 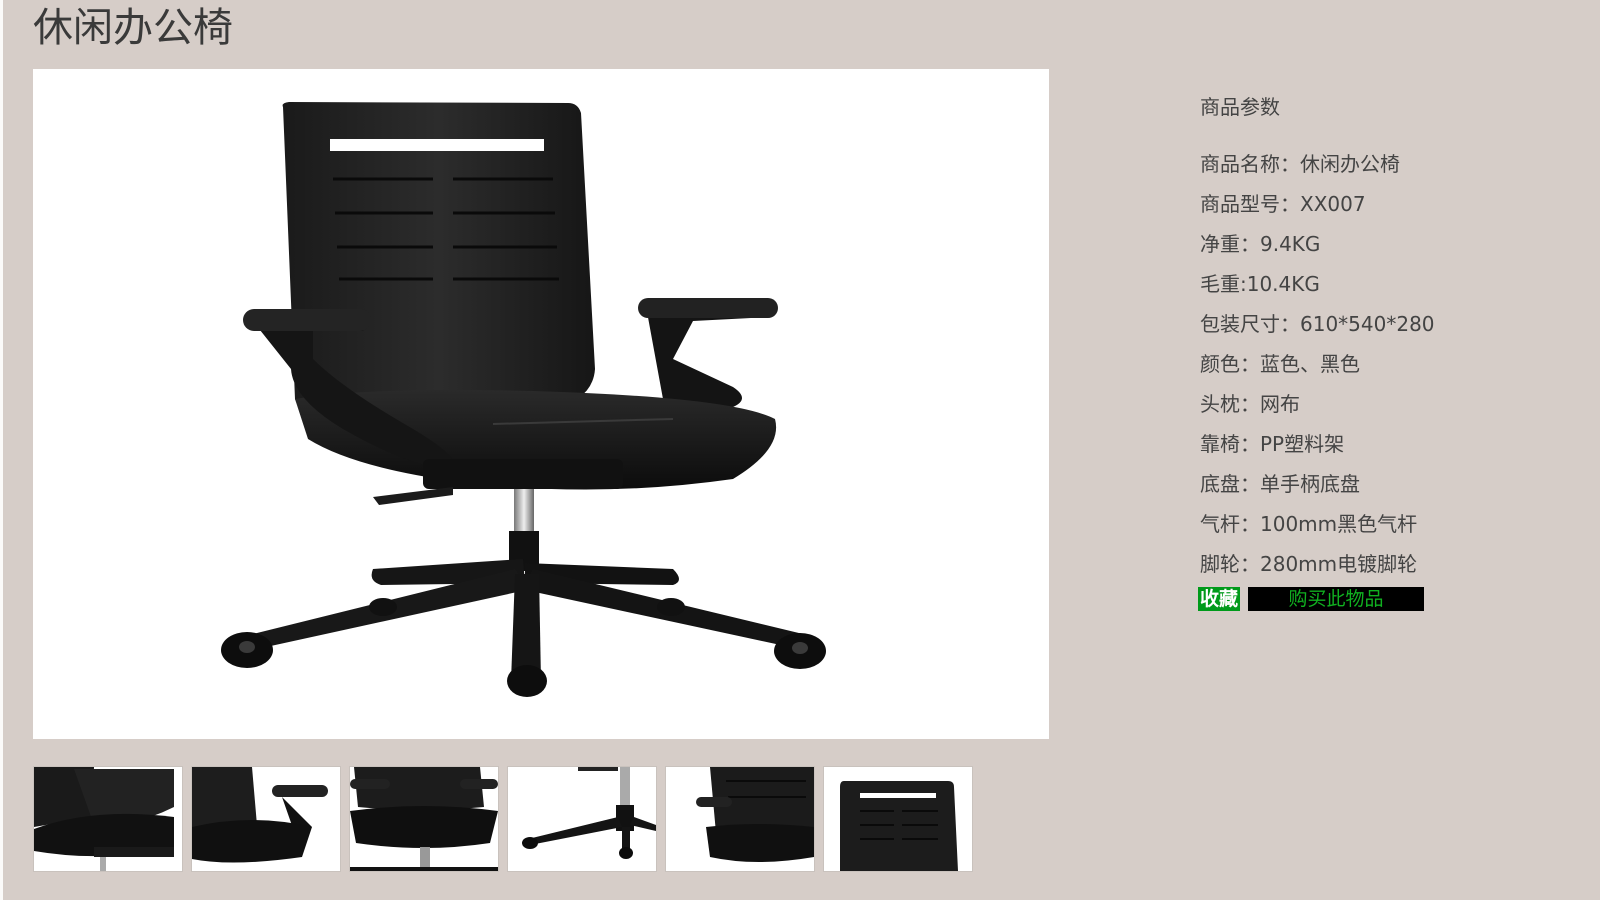 What do you see at coordinates (1317, 324) in the screenshot?
I see `param-package-size: 包装尺寸：610*540*280` at bounding box center [1317, 324].